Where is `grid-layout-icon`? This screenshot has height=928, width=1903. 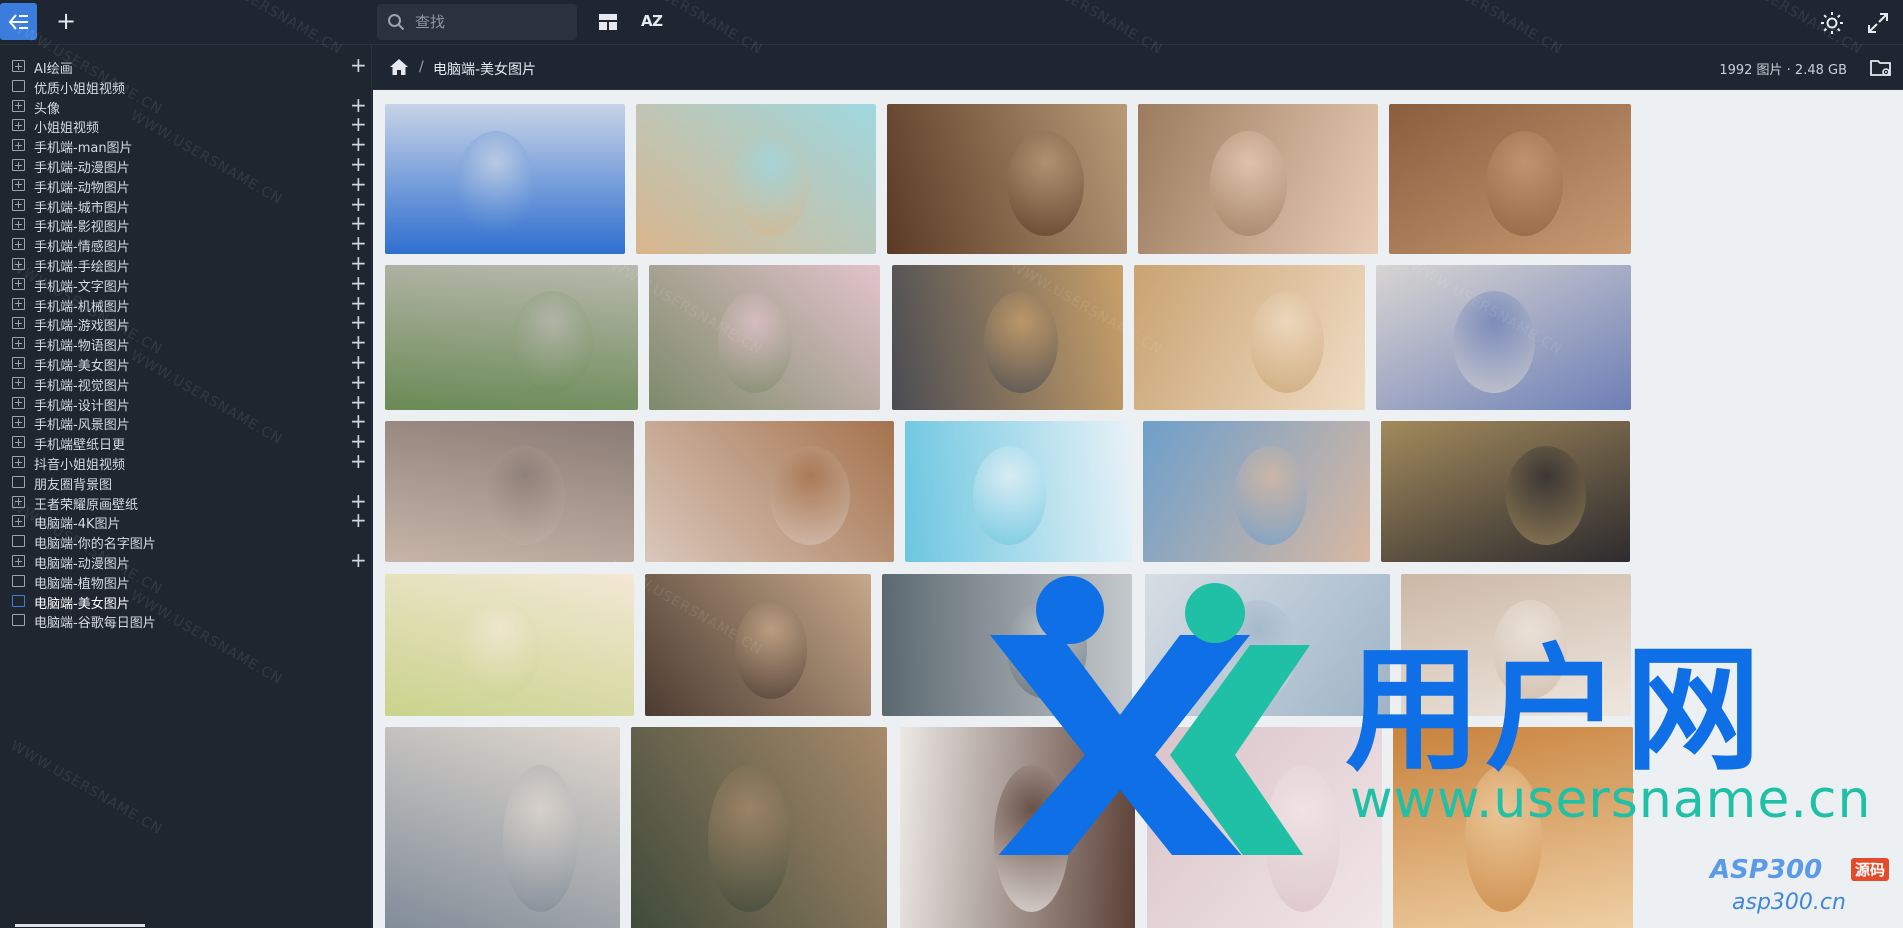 grid-layout-icon is located at coordinates (608, 22).